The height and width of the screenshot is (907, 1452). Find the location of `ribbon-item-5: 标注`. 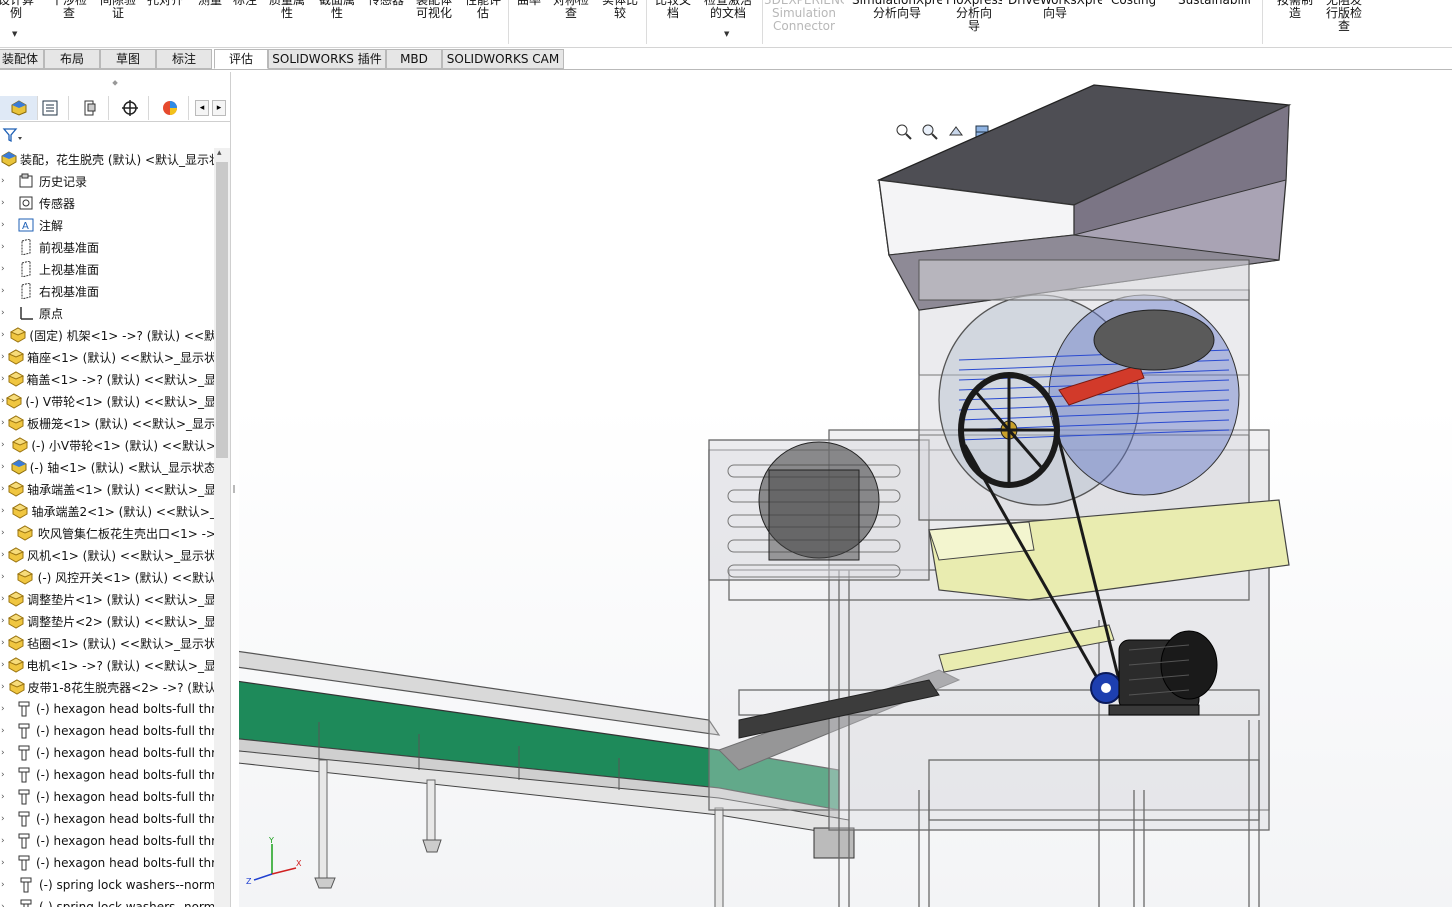

ribbon-item-5: 标注 is located at coordinates (245, 3).